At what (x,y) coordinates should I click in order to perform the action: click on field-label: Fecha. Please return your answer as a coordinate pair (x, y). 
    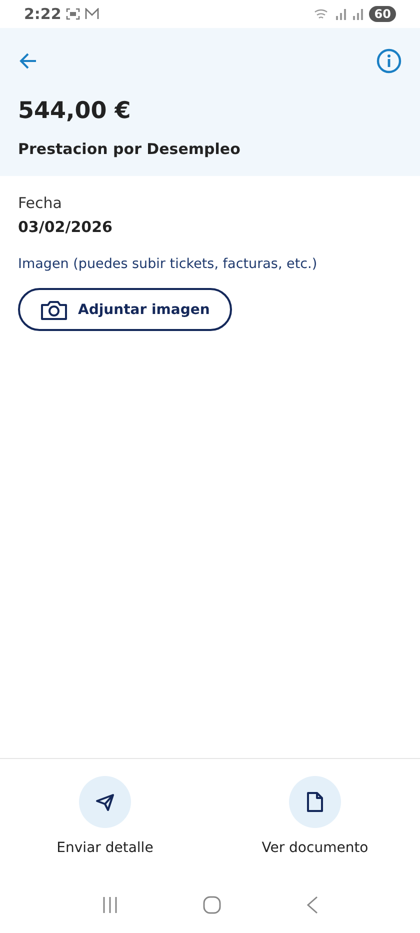
    Looking at the image, I should click on (40, 203).